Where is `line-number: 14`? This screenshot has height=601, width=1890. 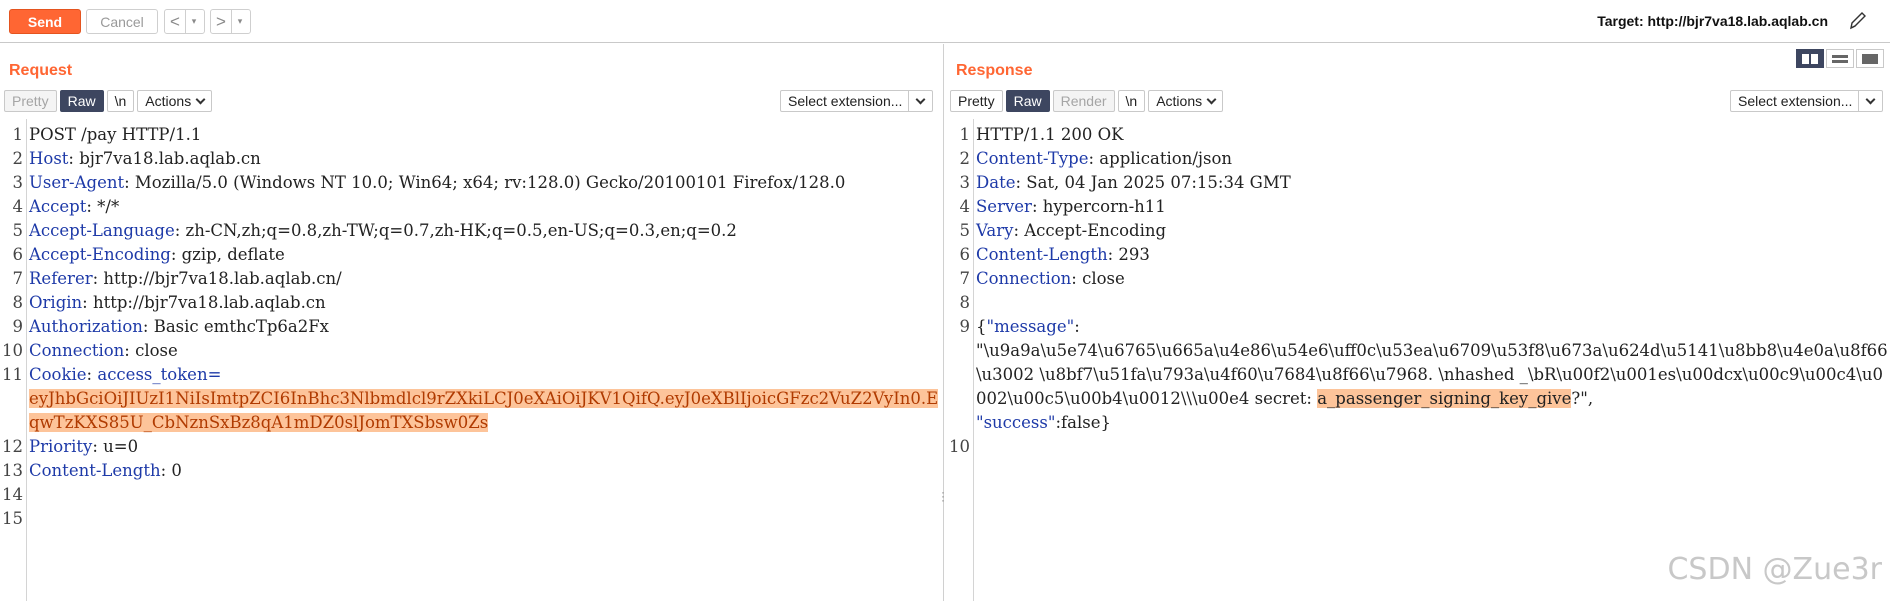
line-number: 14 is located at coordinates (12, 494).